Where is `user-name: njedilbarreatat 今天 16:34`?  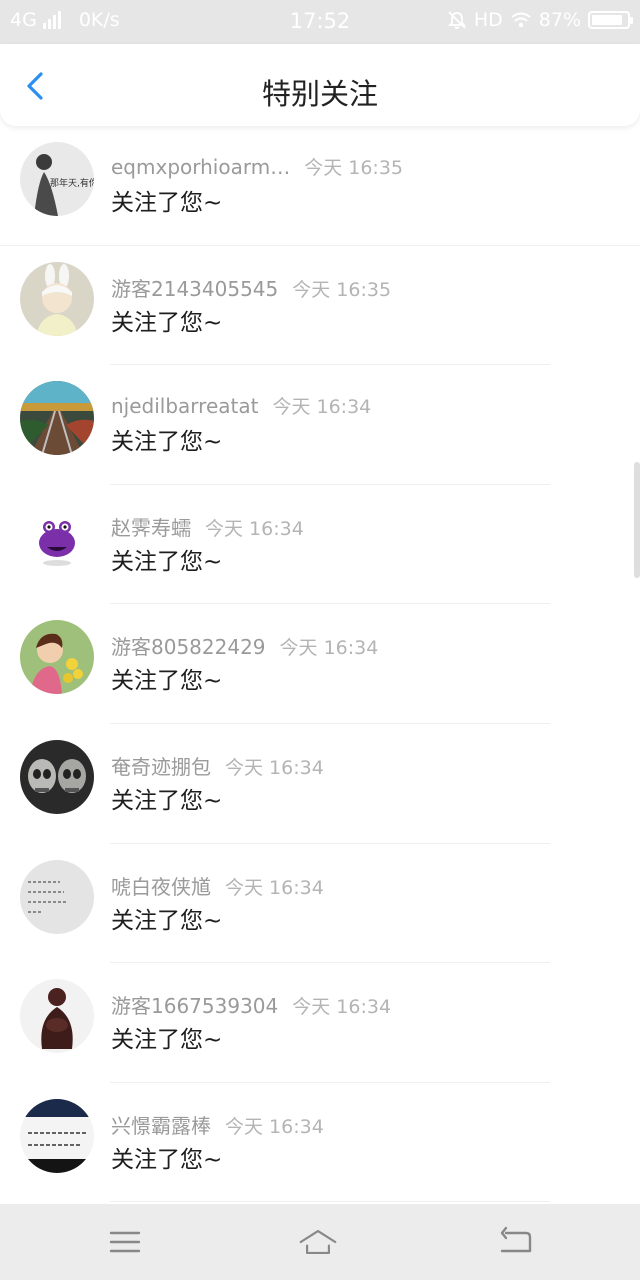 user-name: njedilbarreatat 今天 16:34 is located at coordinates (241, 405).